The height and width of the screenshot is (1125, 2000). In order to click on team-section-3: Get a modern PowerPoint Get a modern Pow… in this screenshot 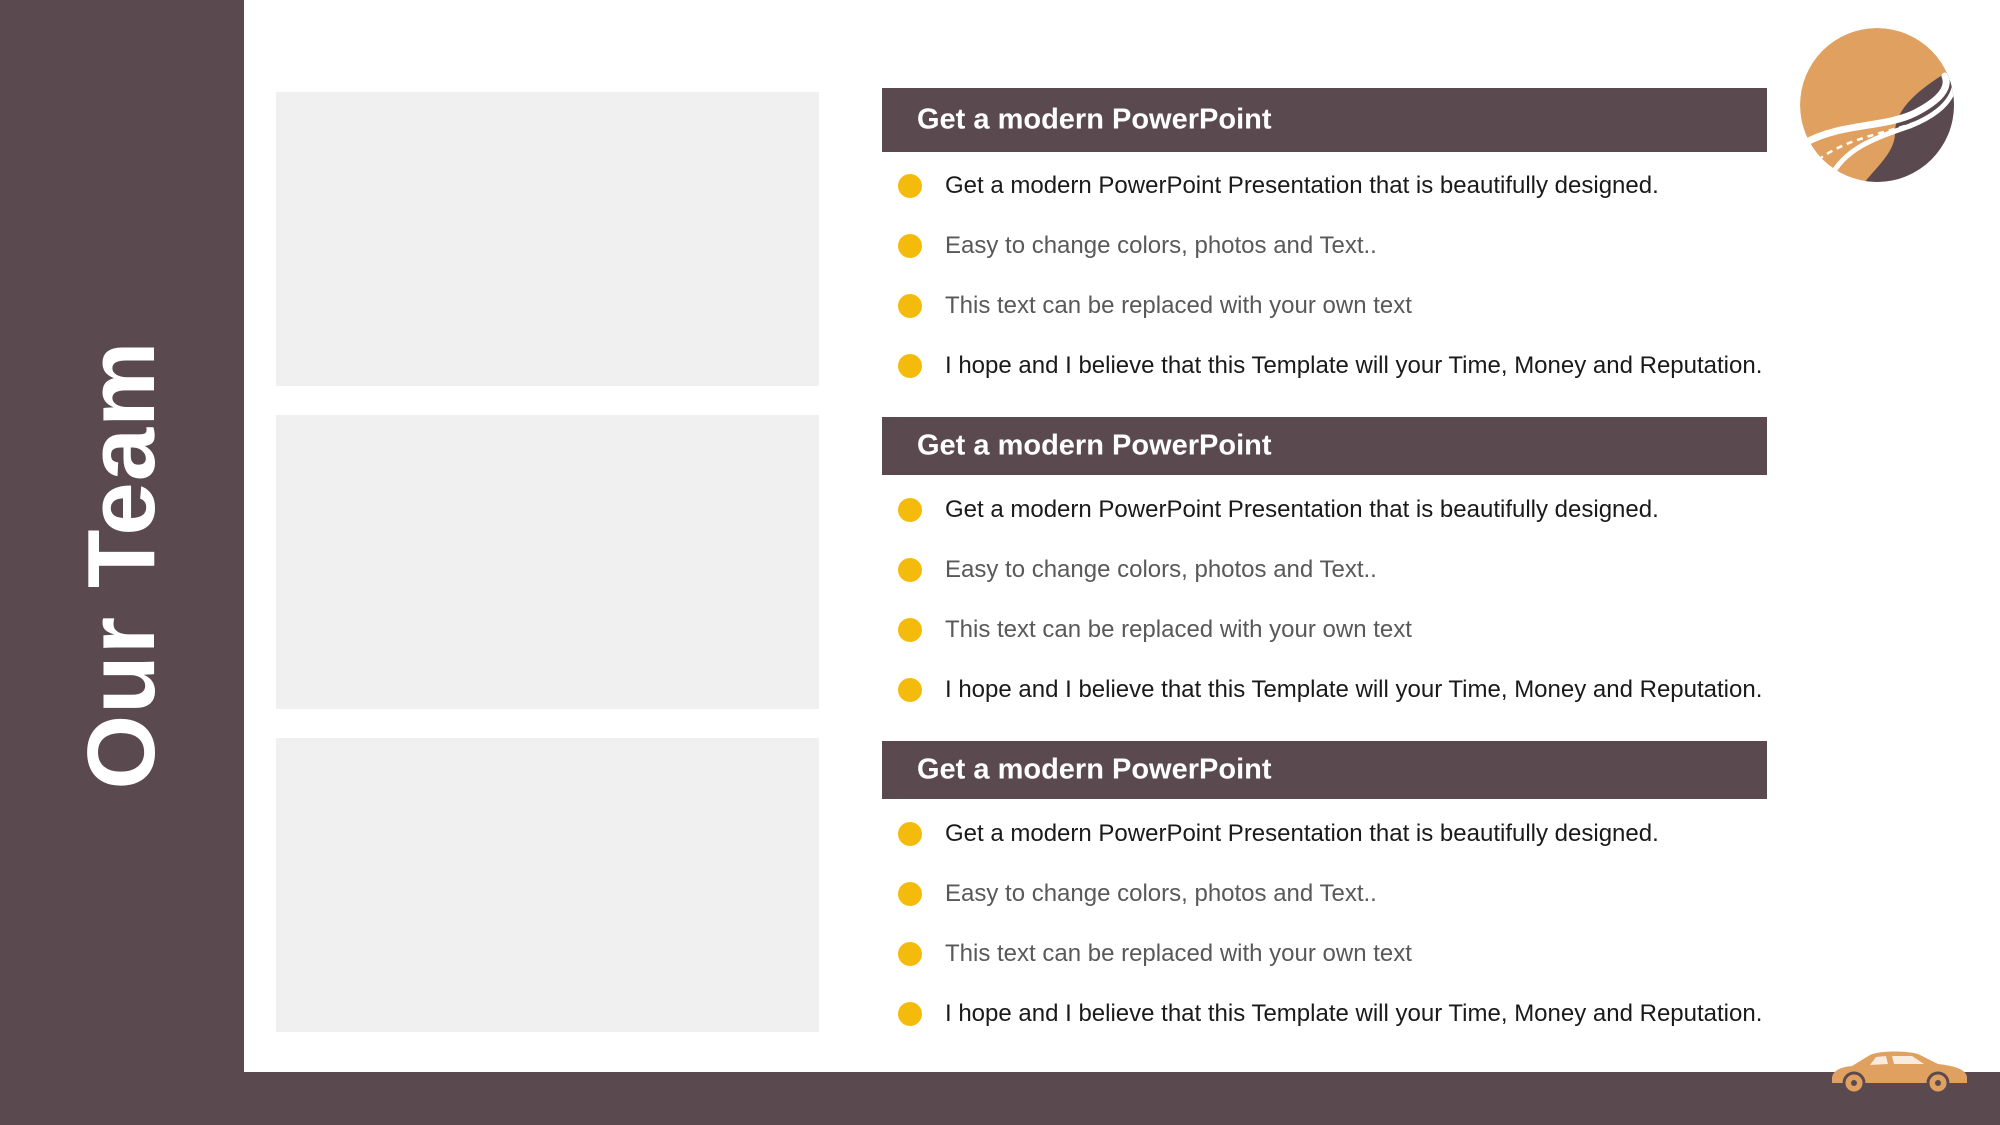, I will do `click(1342, 884)`.